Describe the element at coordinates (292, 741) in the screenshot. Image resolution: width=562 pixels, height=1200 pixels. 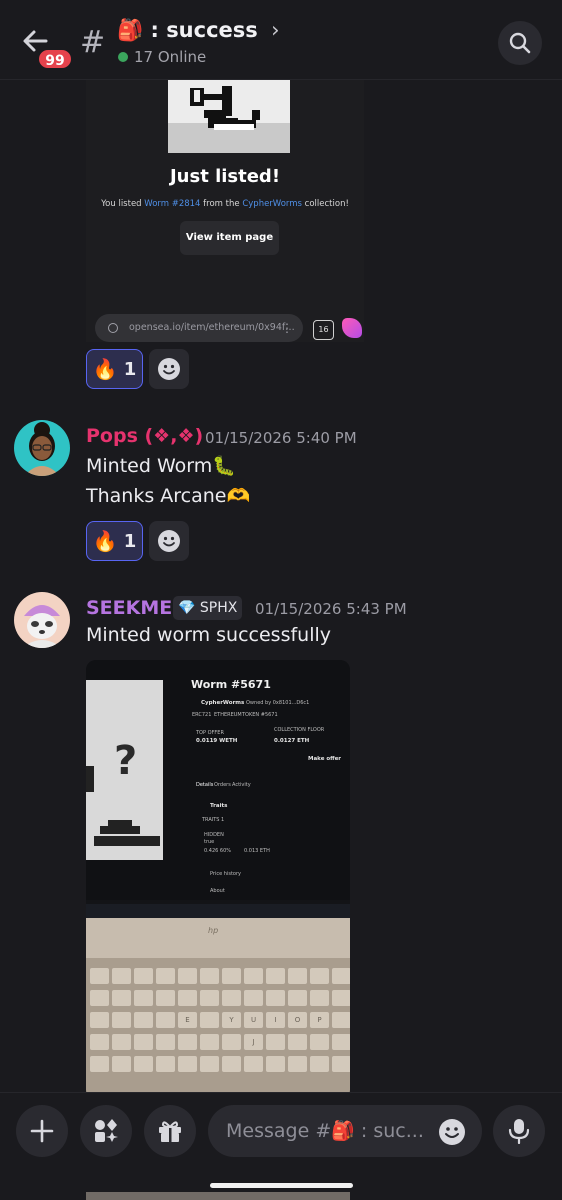
I see `floor-value: 0.0127 ETH` at that location.